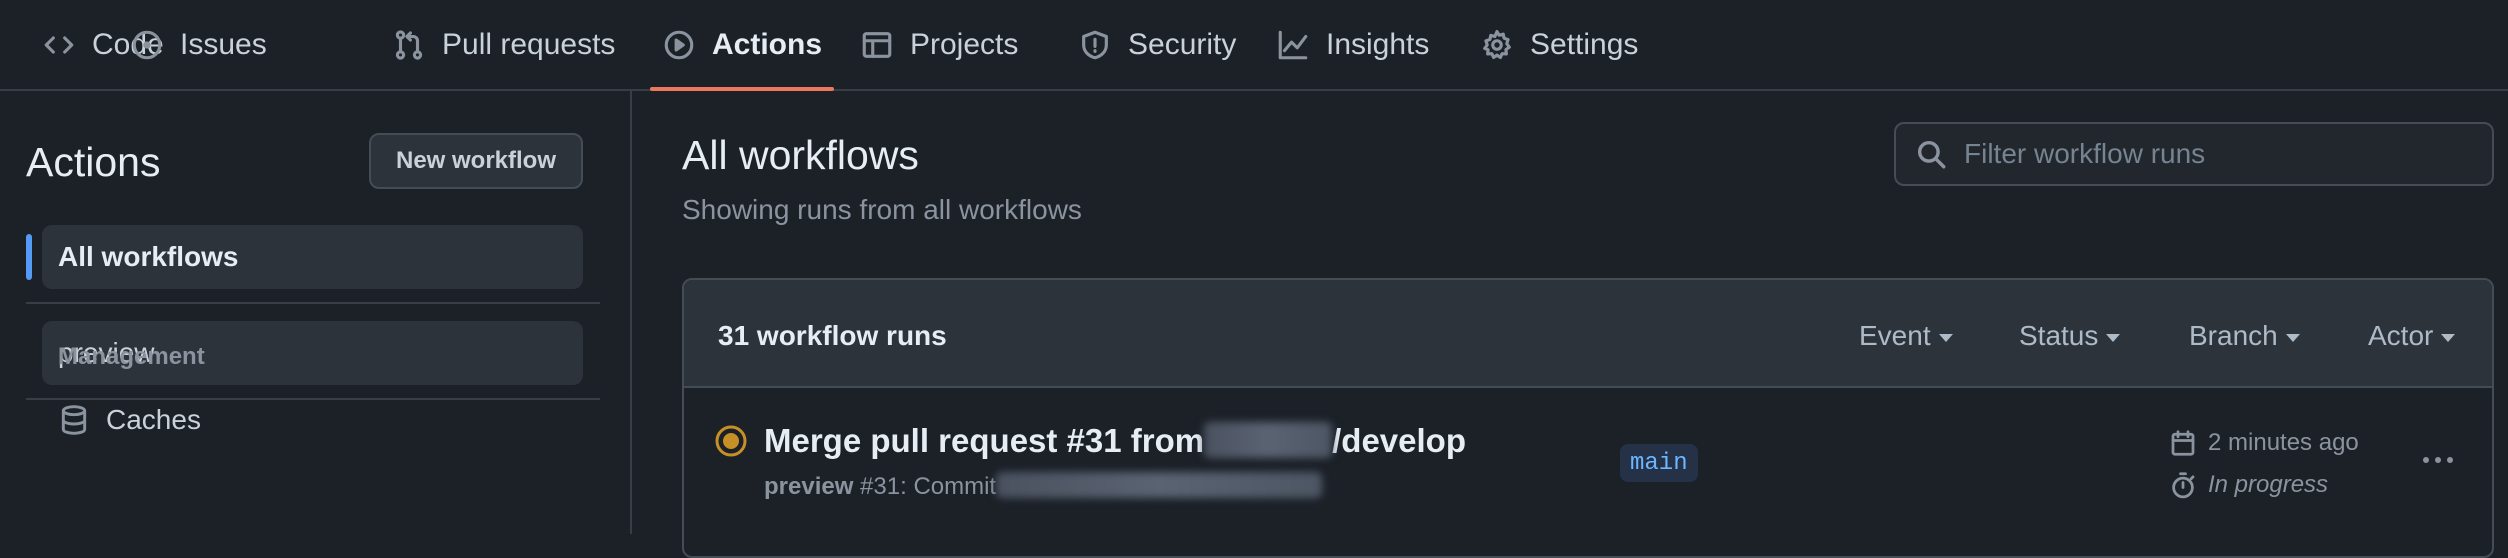  Describe the element at coordinates (1931, 154) in the screenshot. I see `search-icon` at that location.